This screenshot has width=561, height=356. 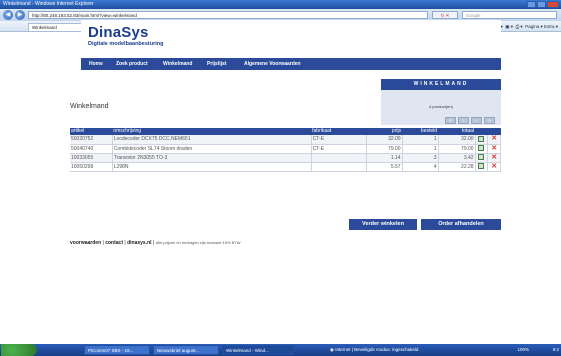 I want to click on maximize-button, so click(x=541, y=4).